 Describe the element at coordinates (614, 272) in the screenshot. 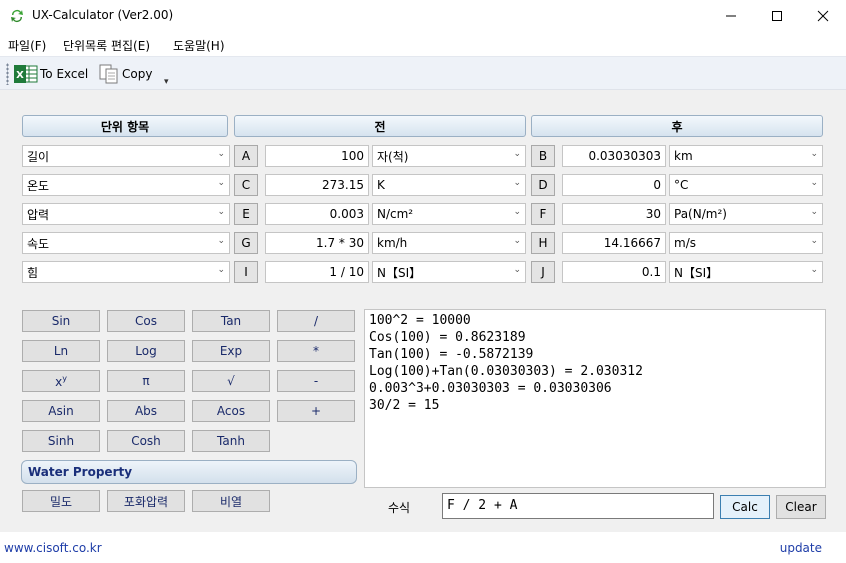

I see `output-value-field: 0.1` at that location.